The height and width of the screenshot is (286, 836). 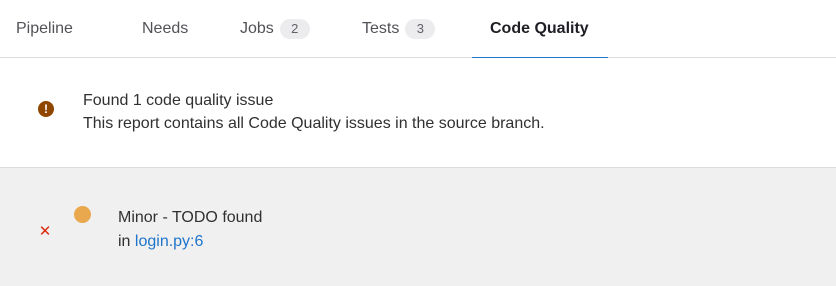 I want to click on tab-tests: Tests 3, so click(x=399, y=29).